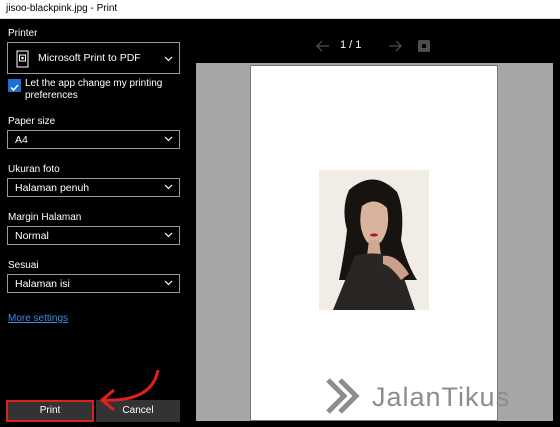 The width and height of the screenshot is (560, 427). Describe the element at coordinates (50, 411) in the screenshot. I see `print-button: Print` at that location.